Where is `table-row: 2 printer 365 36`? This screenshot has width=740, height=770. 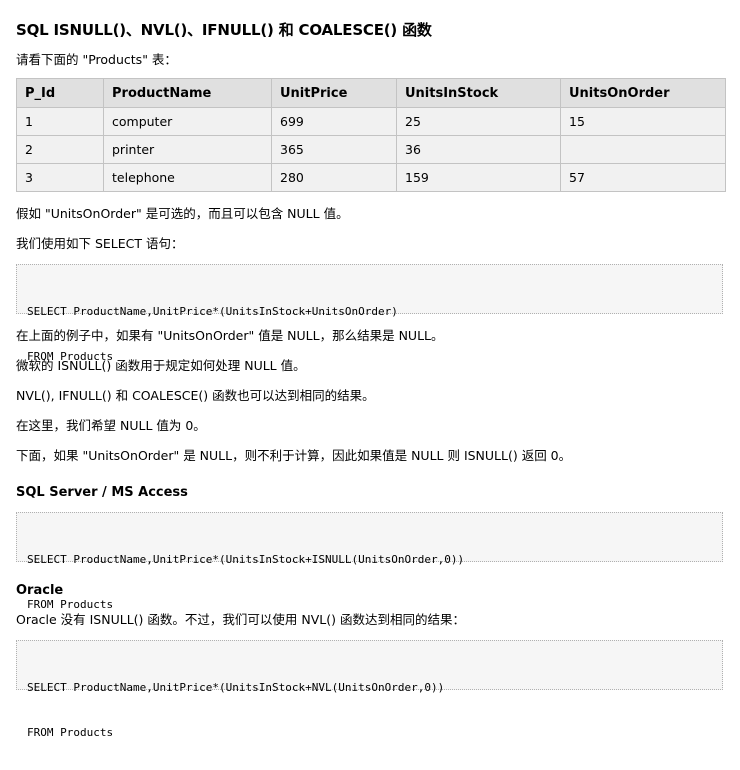
table-row: 2 printer 365 36 is located at coordinates (371, 149).